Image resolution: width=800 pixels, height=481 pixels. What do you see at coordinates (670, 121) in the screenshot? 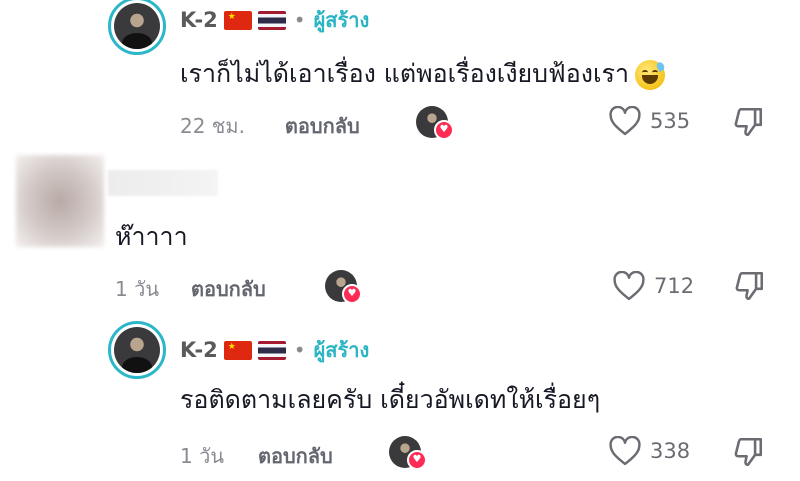
I see `like-count: 535` at bounding box center [670, 121].